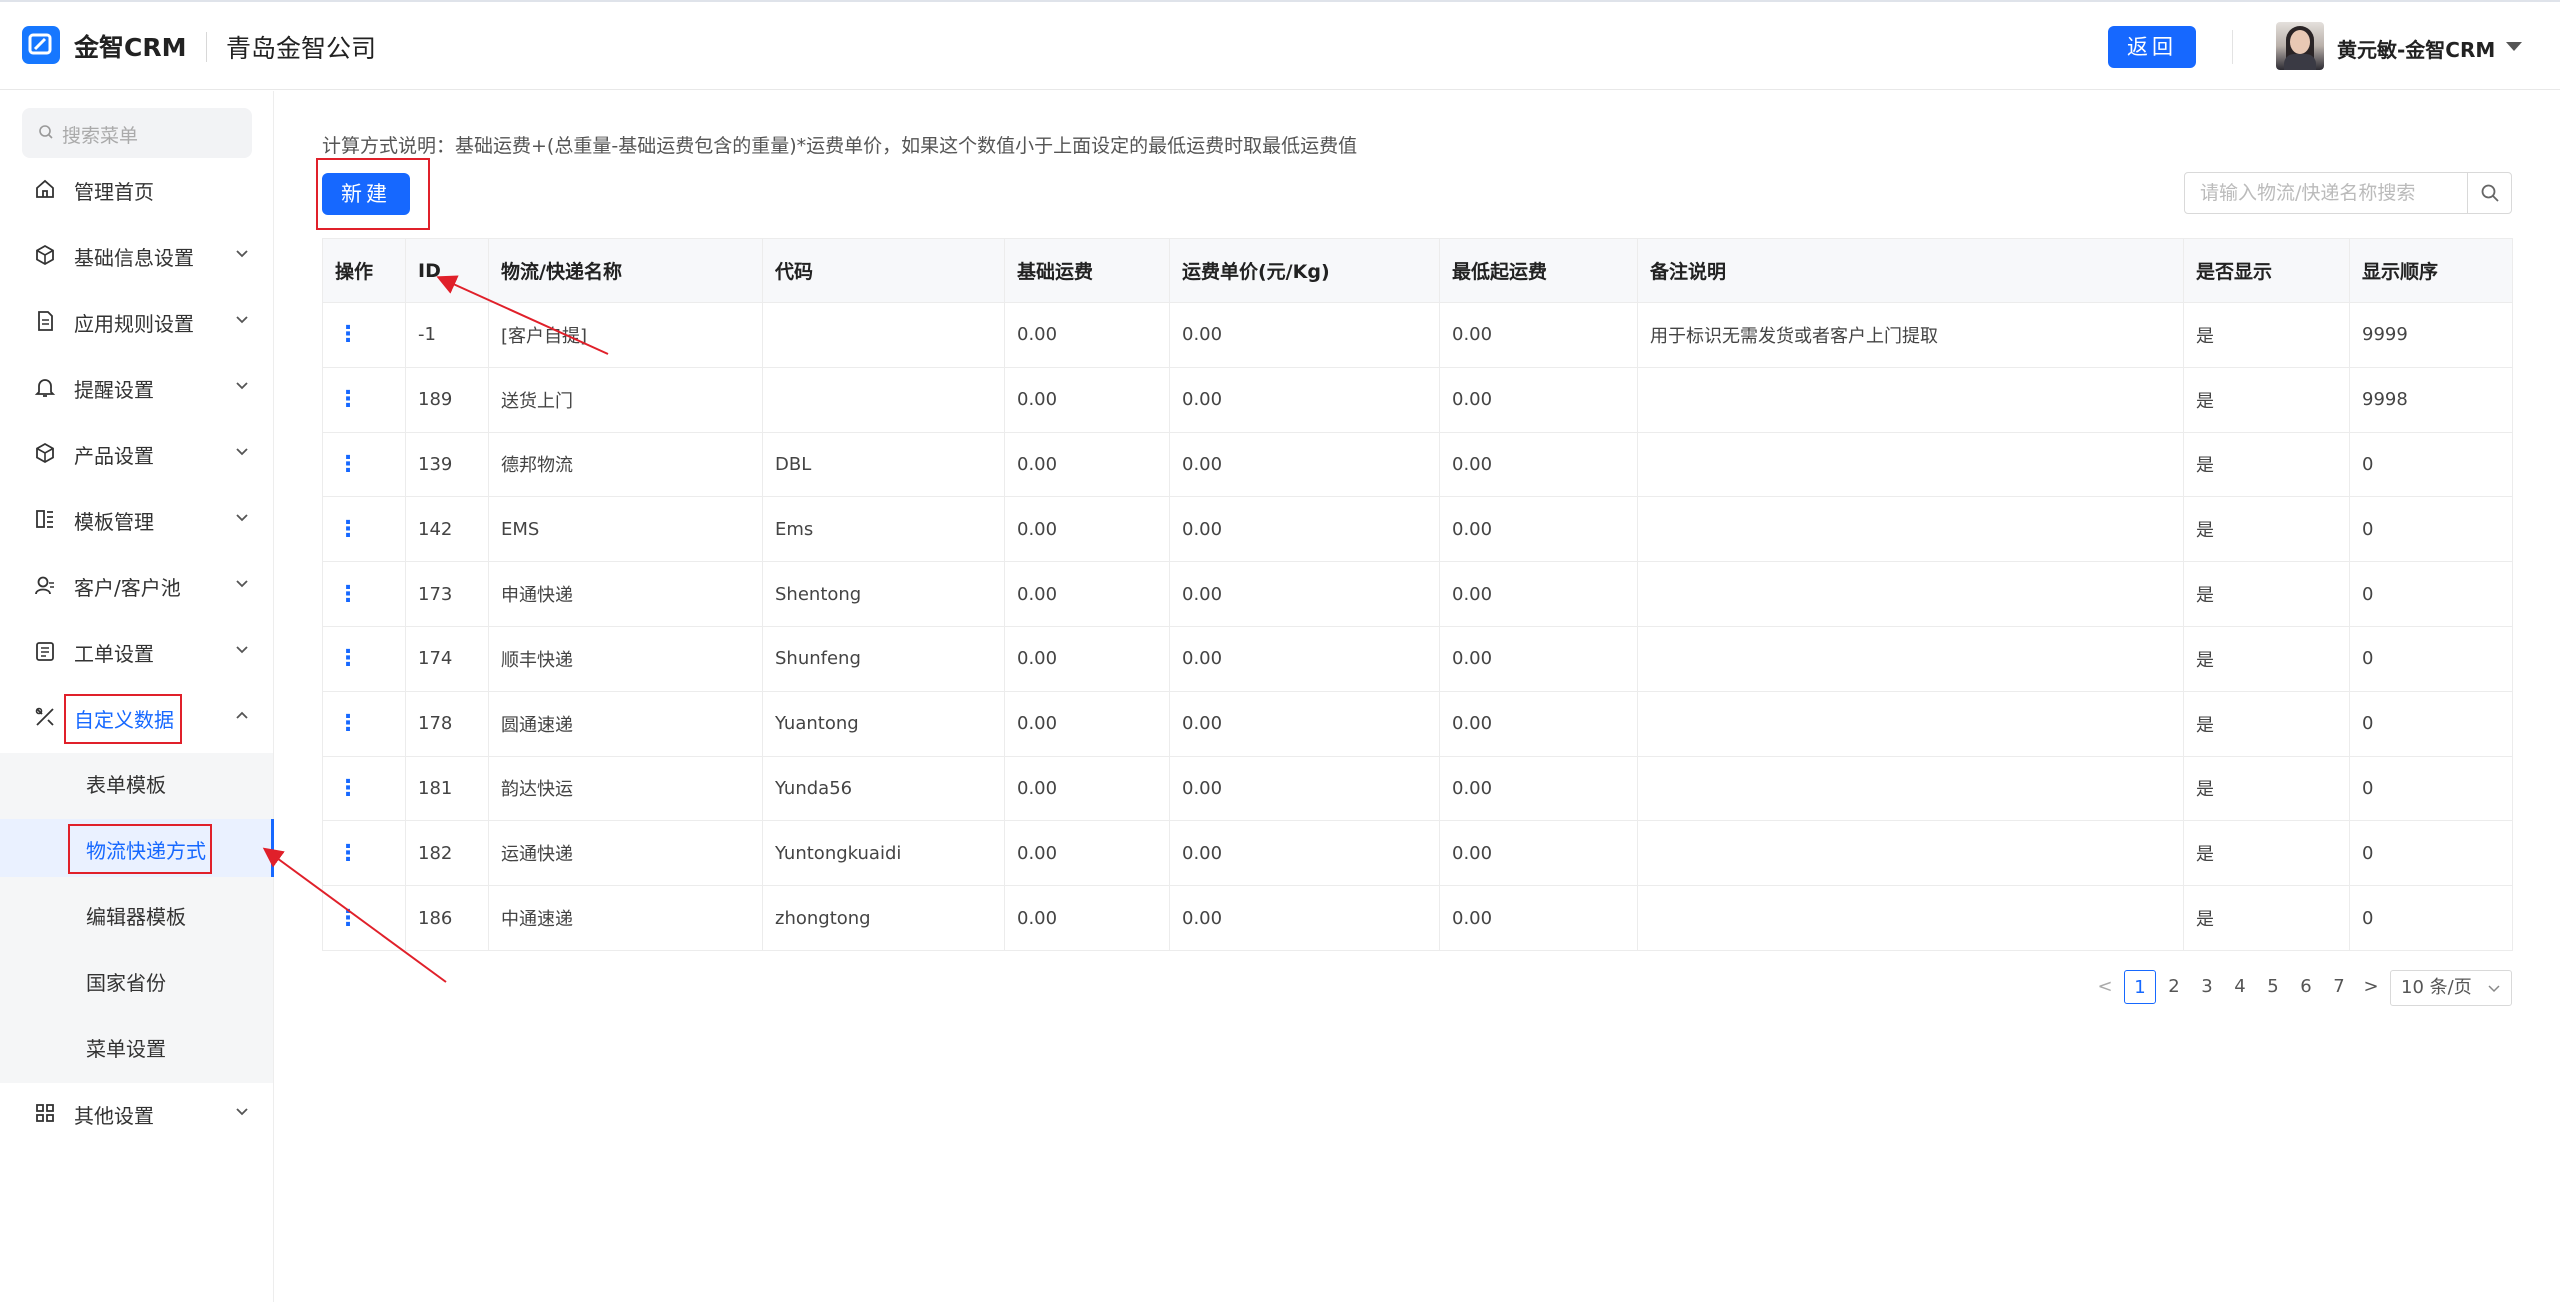 This screenshot has width=2560, height=1302. What do you see at coordinates (373, 194) in the screenshot?
I see `annotation-box-new` at bounding box center [373, 194].